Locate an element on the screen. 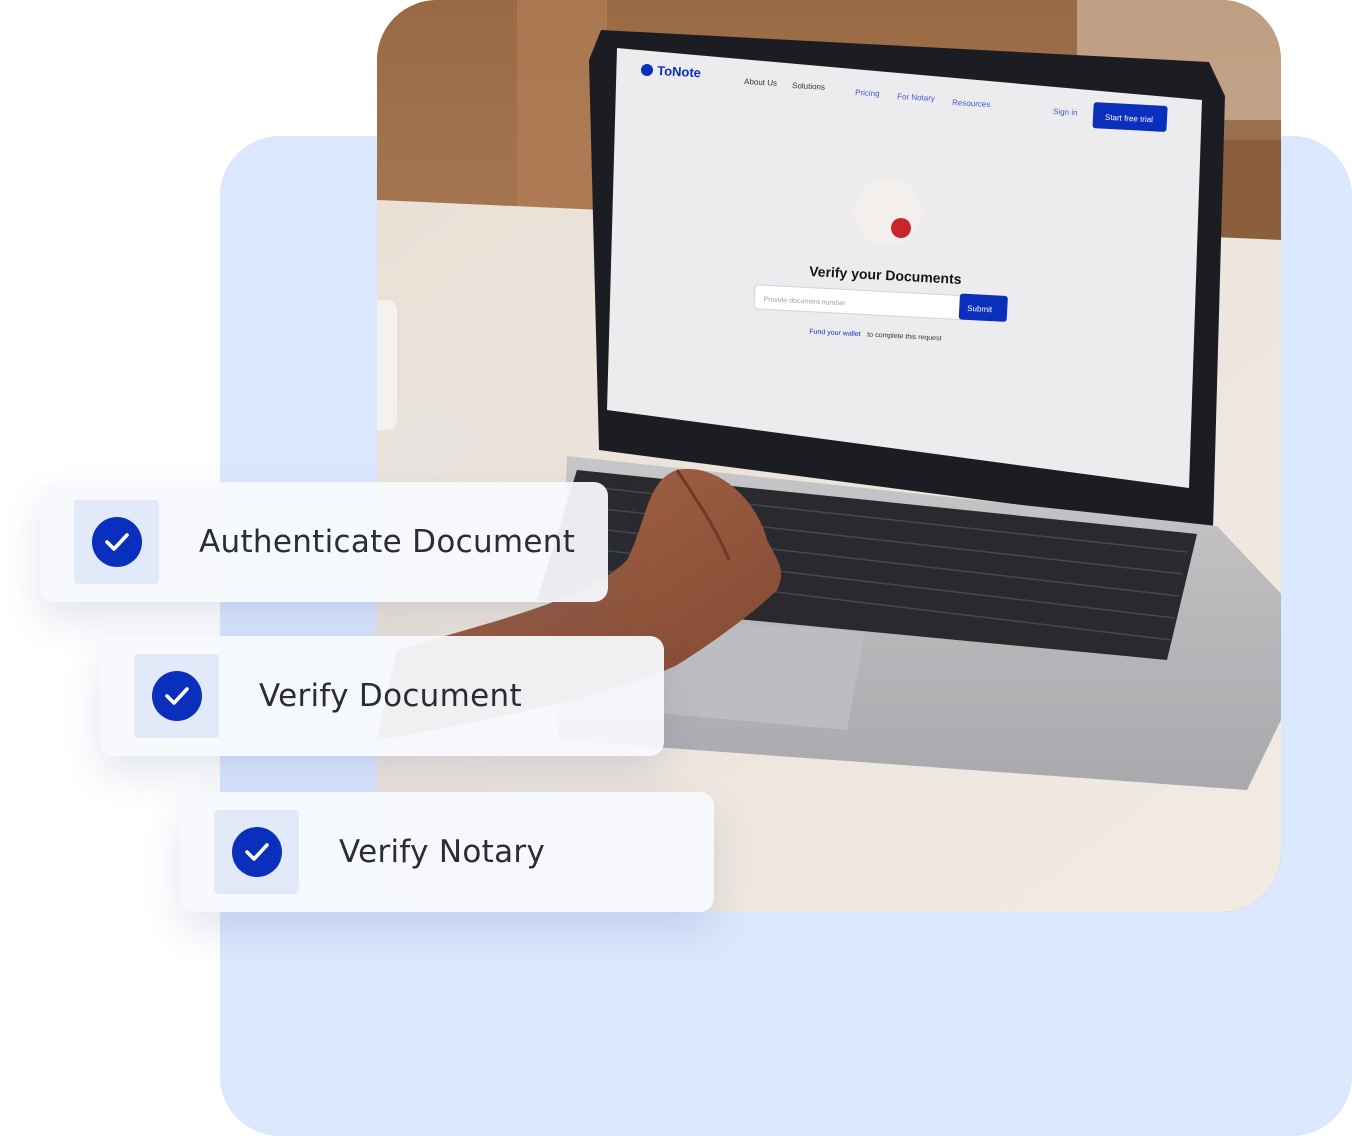 The width and height of the screenshot is (1352, 1136). submit-label: Submit is located at coordinates (980, 309).